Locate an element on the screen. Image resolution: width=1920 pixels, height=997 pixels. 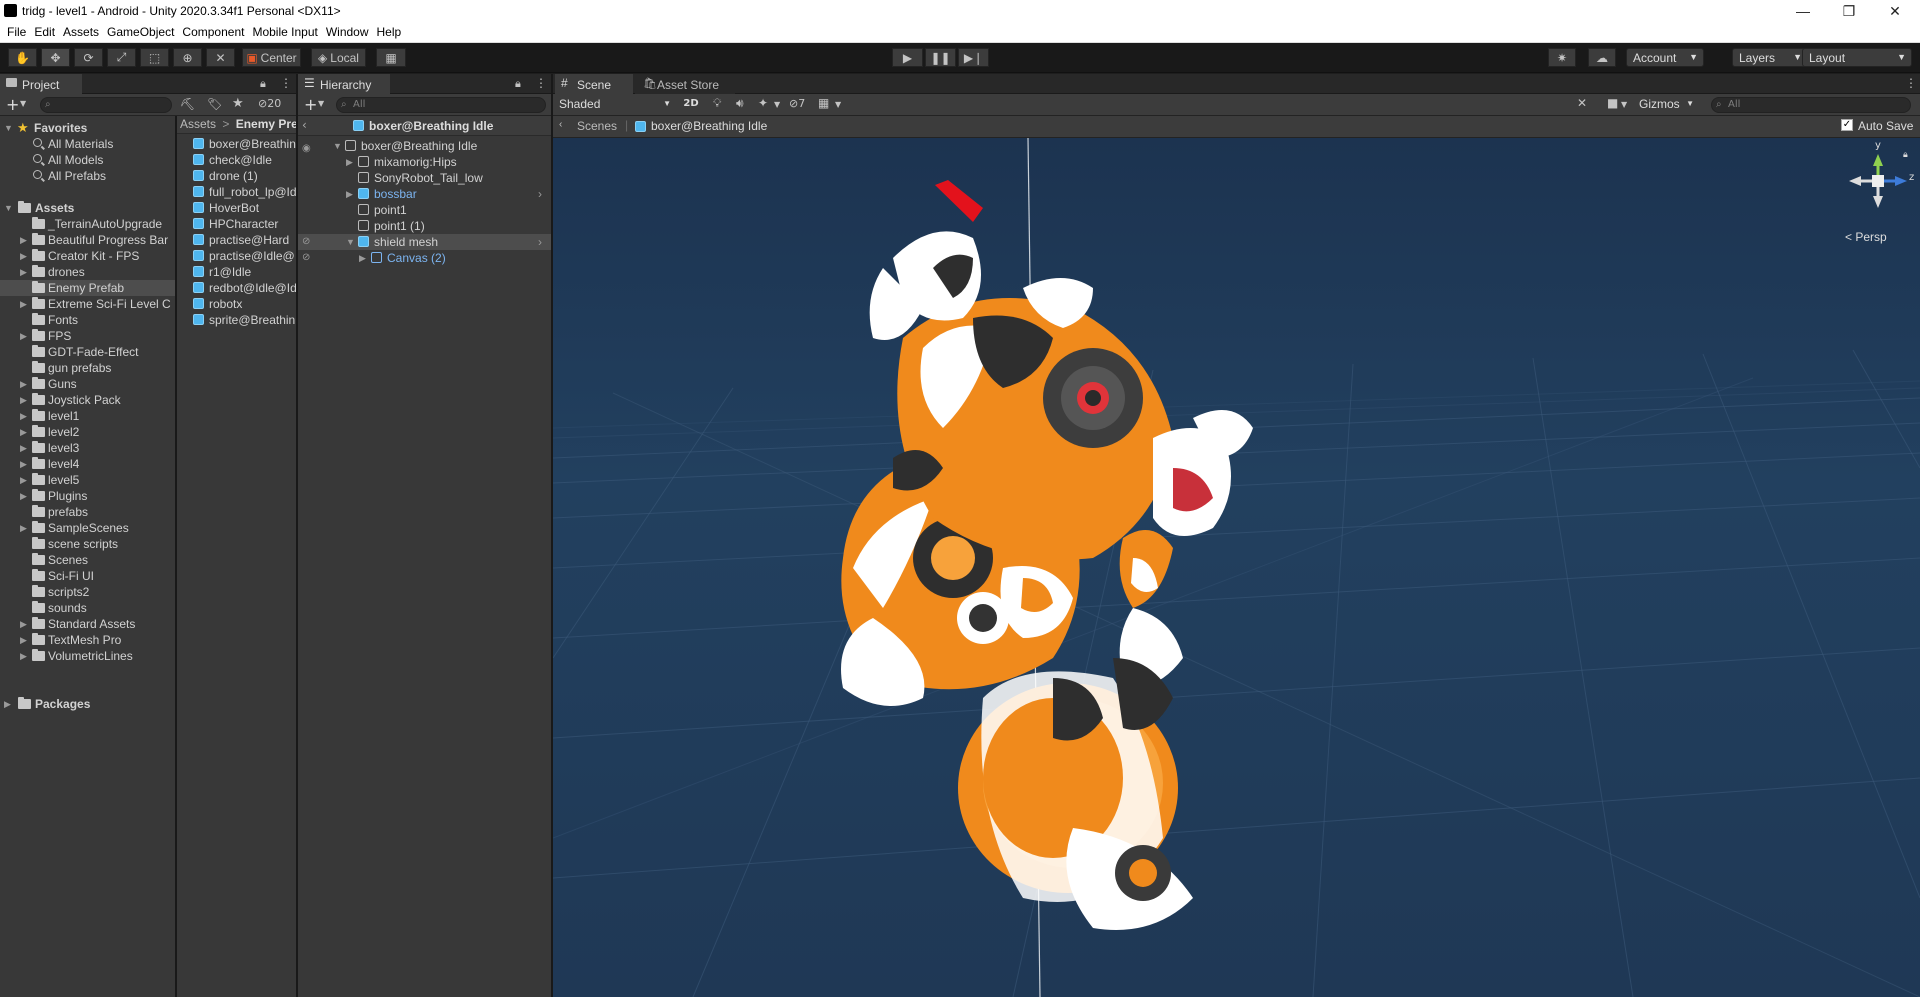
draw-mode-dropdown: Shaded ▼ is located at coordinates (615, 104).